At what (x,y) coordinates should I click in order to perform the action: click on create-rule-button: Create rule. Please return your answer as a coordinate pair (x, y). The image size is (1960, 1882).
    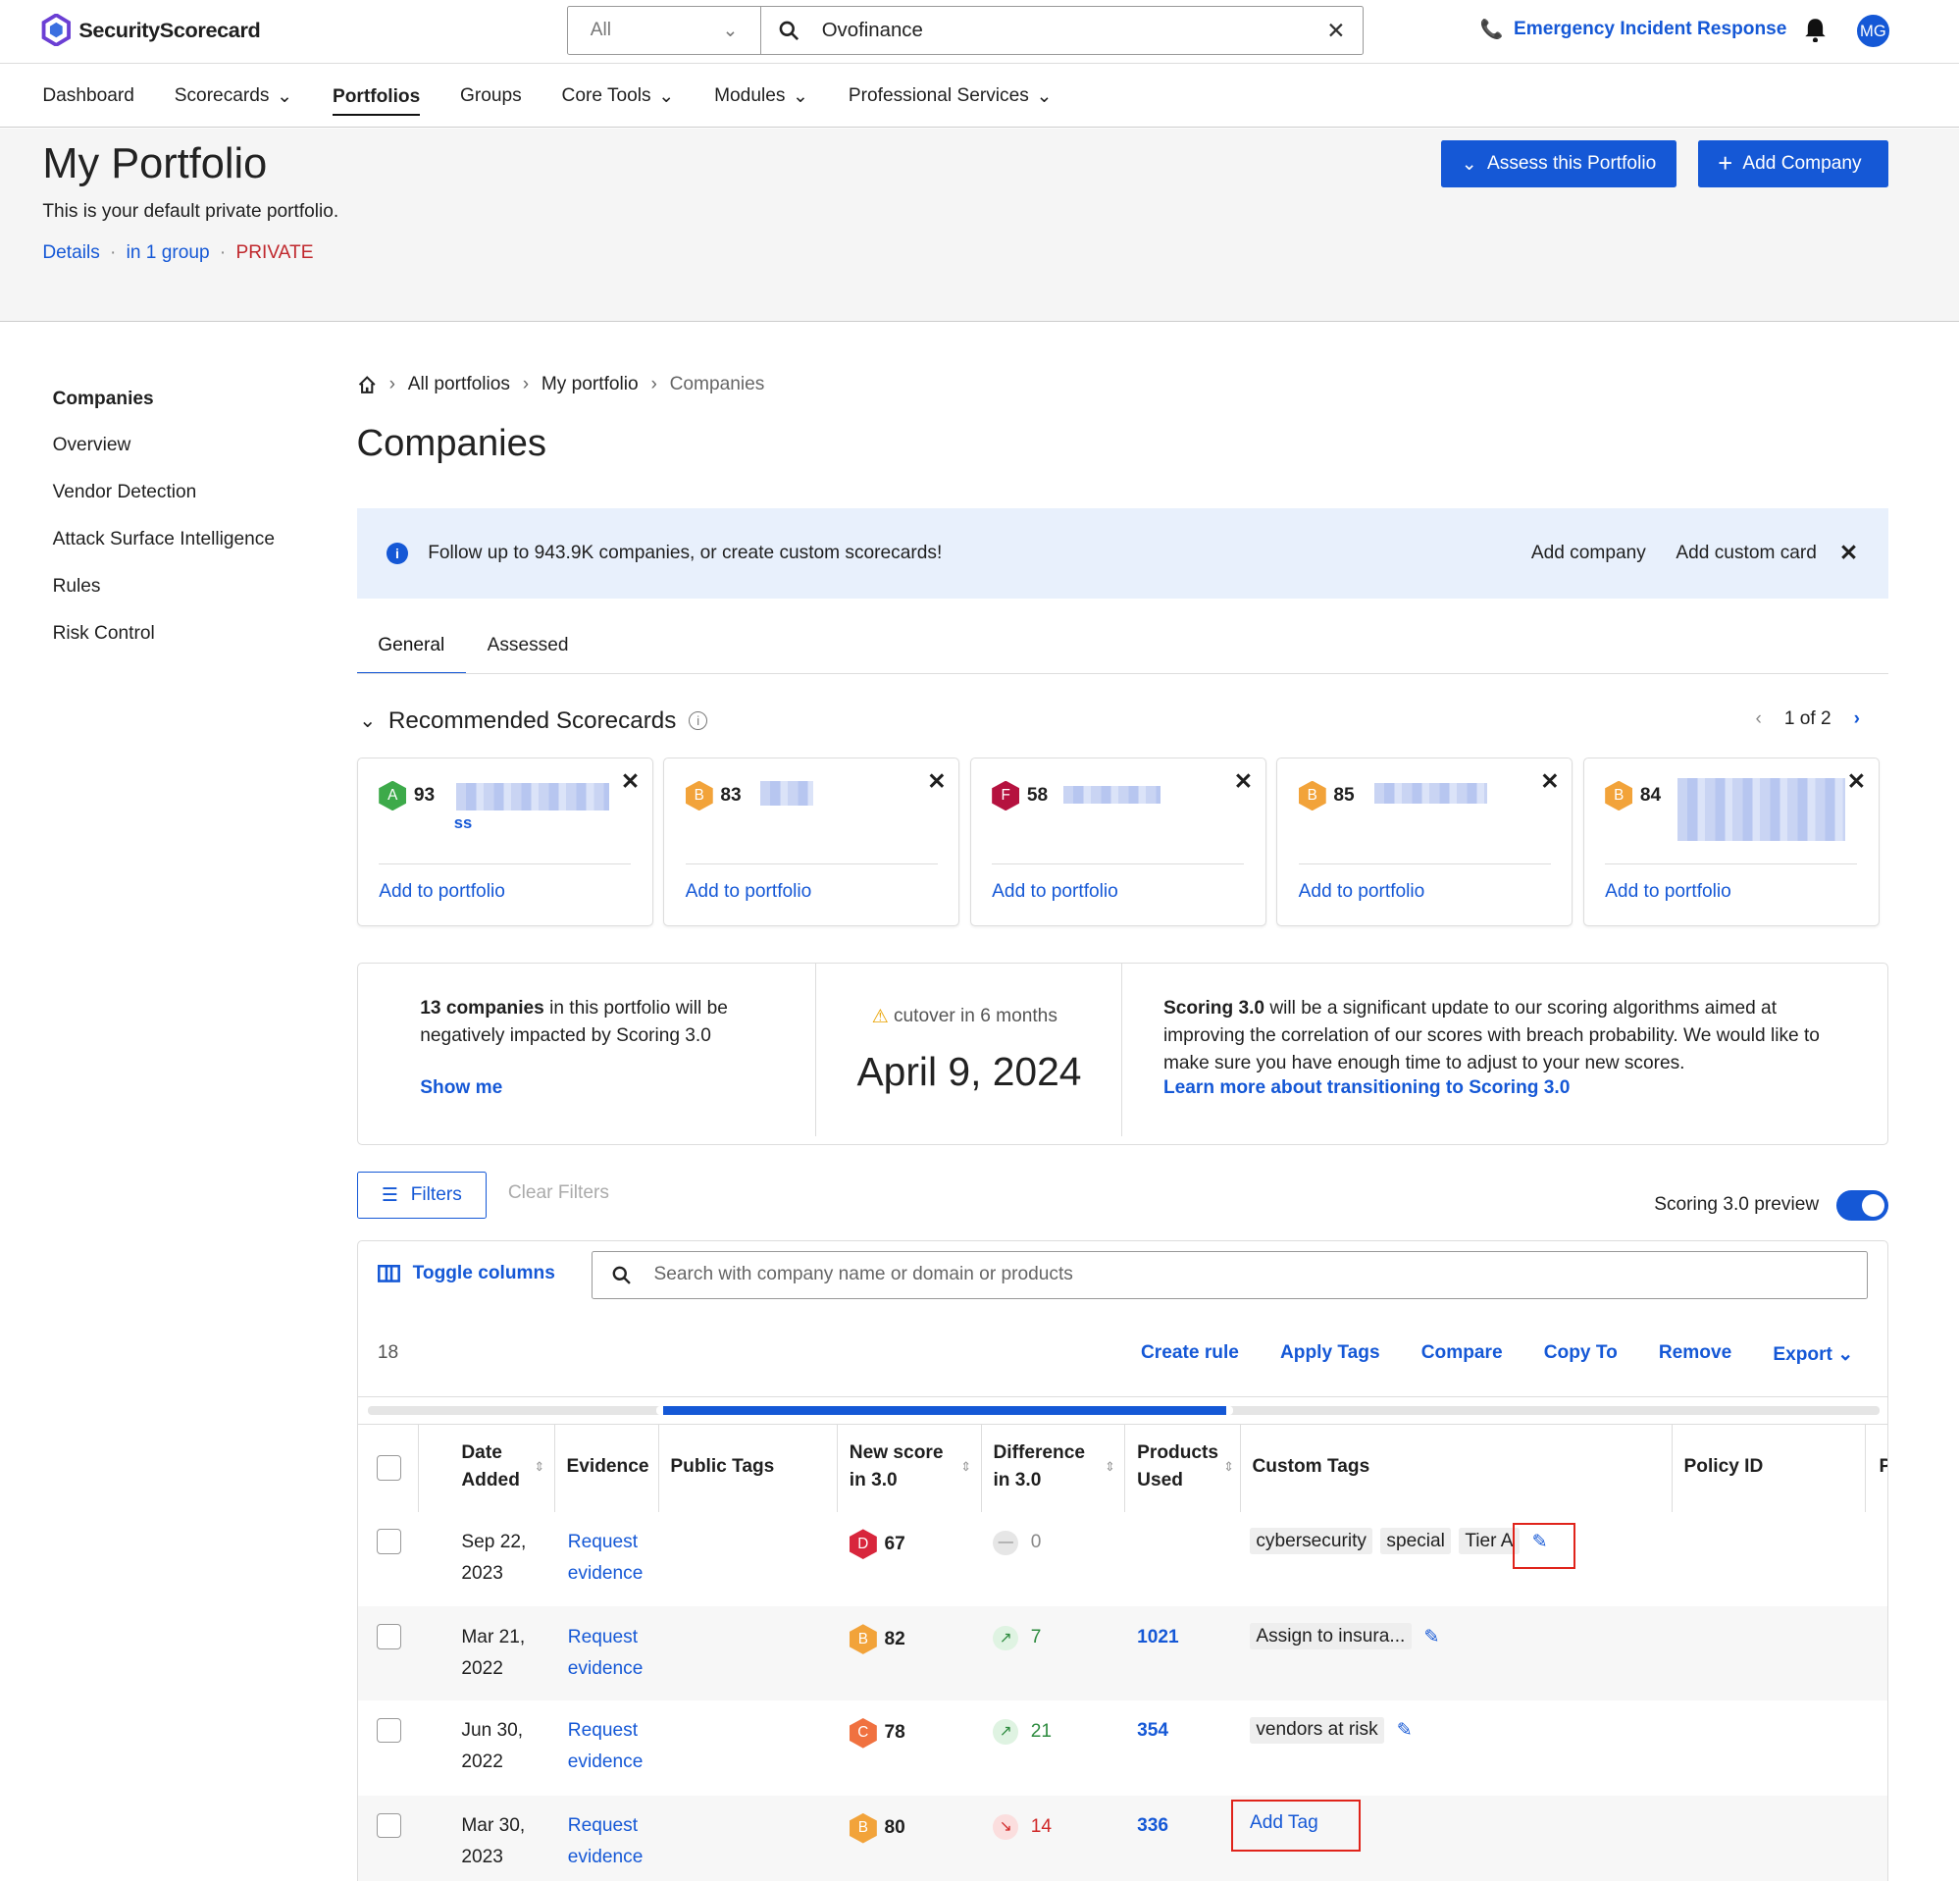
    Looking at the image, I should click on (1190, 1354).